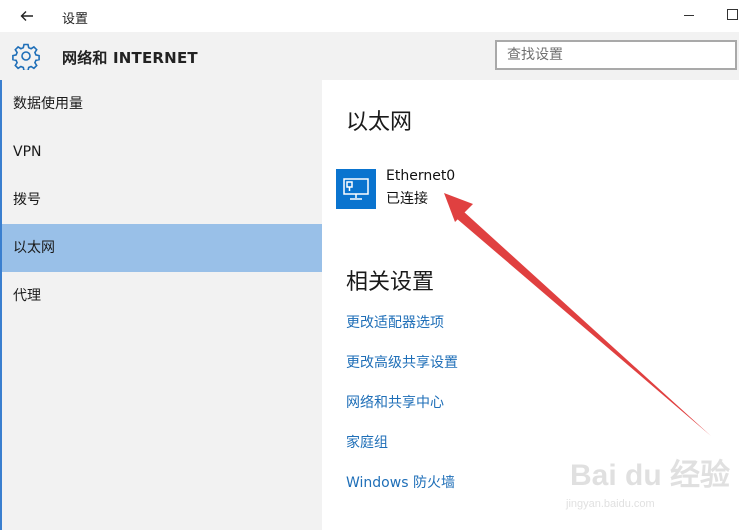  I want to click on ethernet-adapter: Ethernet0 已连接, so click(456, 190).